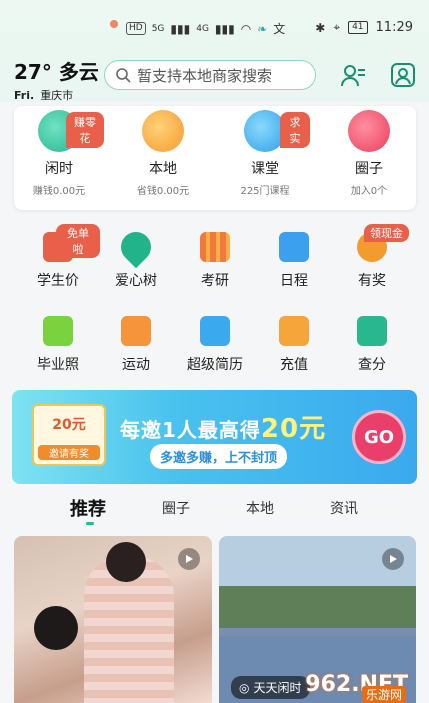  Describe the element at coordinates (136, 331) in the screenshot. I see `sneaker-icon` at that location.